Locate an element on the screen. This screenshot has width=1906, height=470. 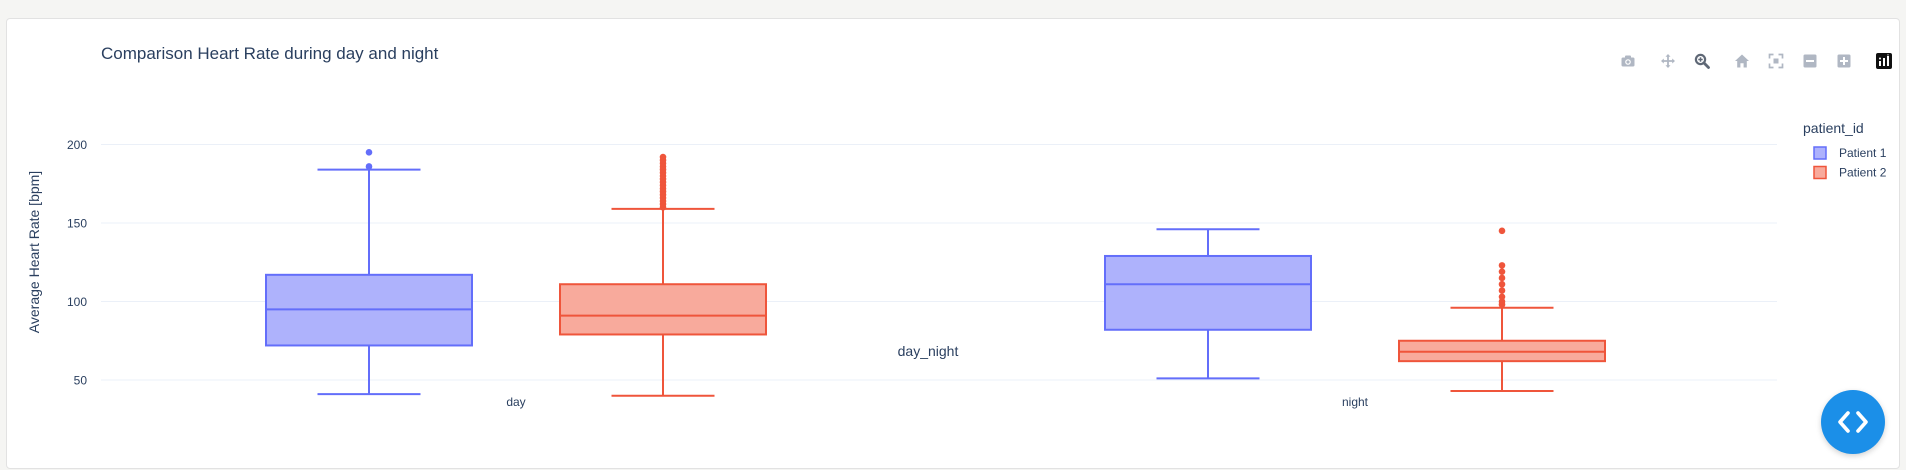
camera-button is located at coordinates (1628, 61).